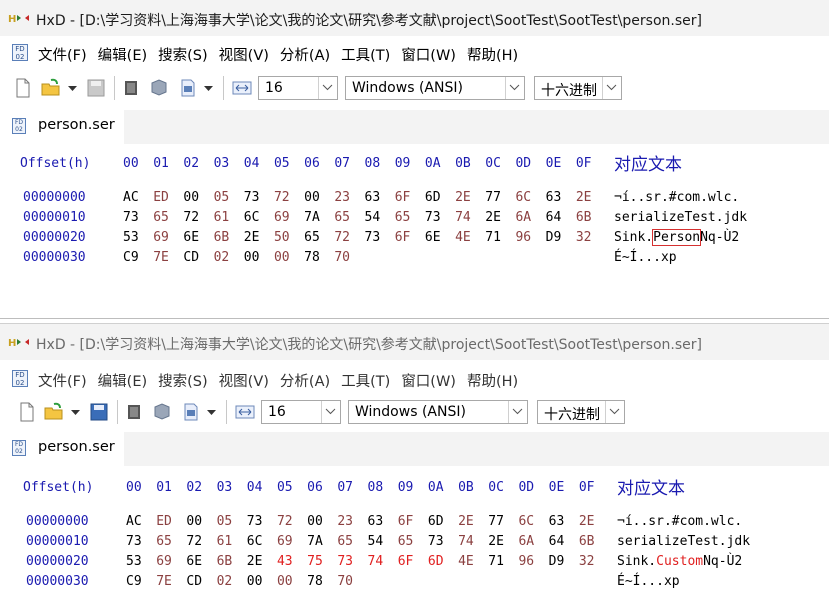 This screenshot has height=612, width=829. Describe the element at coordinates (319, 217) in the screenshot. I see `hex-byte: 7A` at that location.